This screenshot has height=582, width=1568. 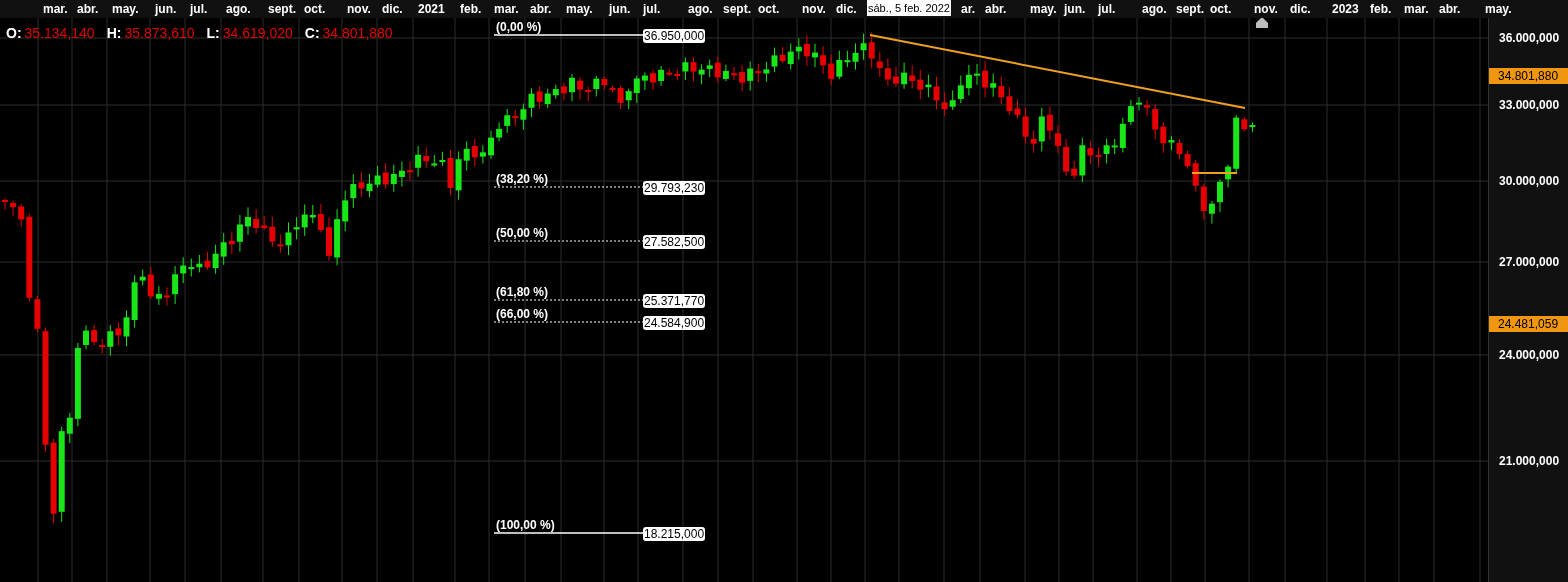 I want to click on price-tick-label: 36.000,000, so click(x=1529, y=38).